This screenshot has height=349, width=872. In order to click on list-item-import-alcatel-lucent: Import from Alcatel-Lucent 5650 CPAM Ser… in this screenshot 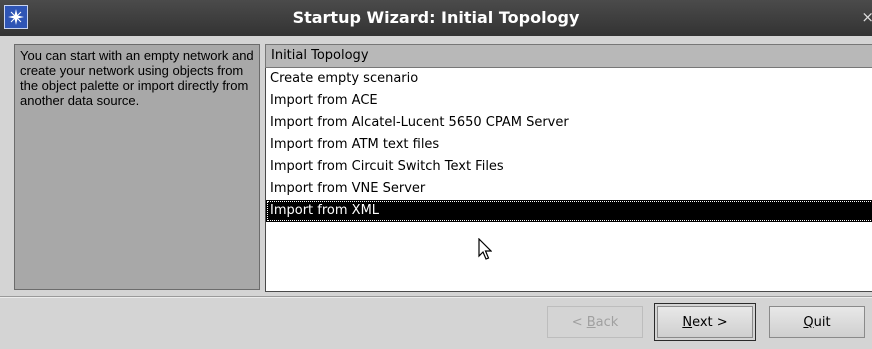, I will do `click(569, 123)`.